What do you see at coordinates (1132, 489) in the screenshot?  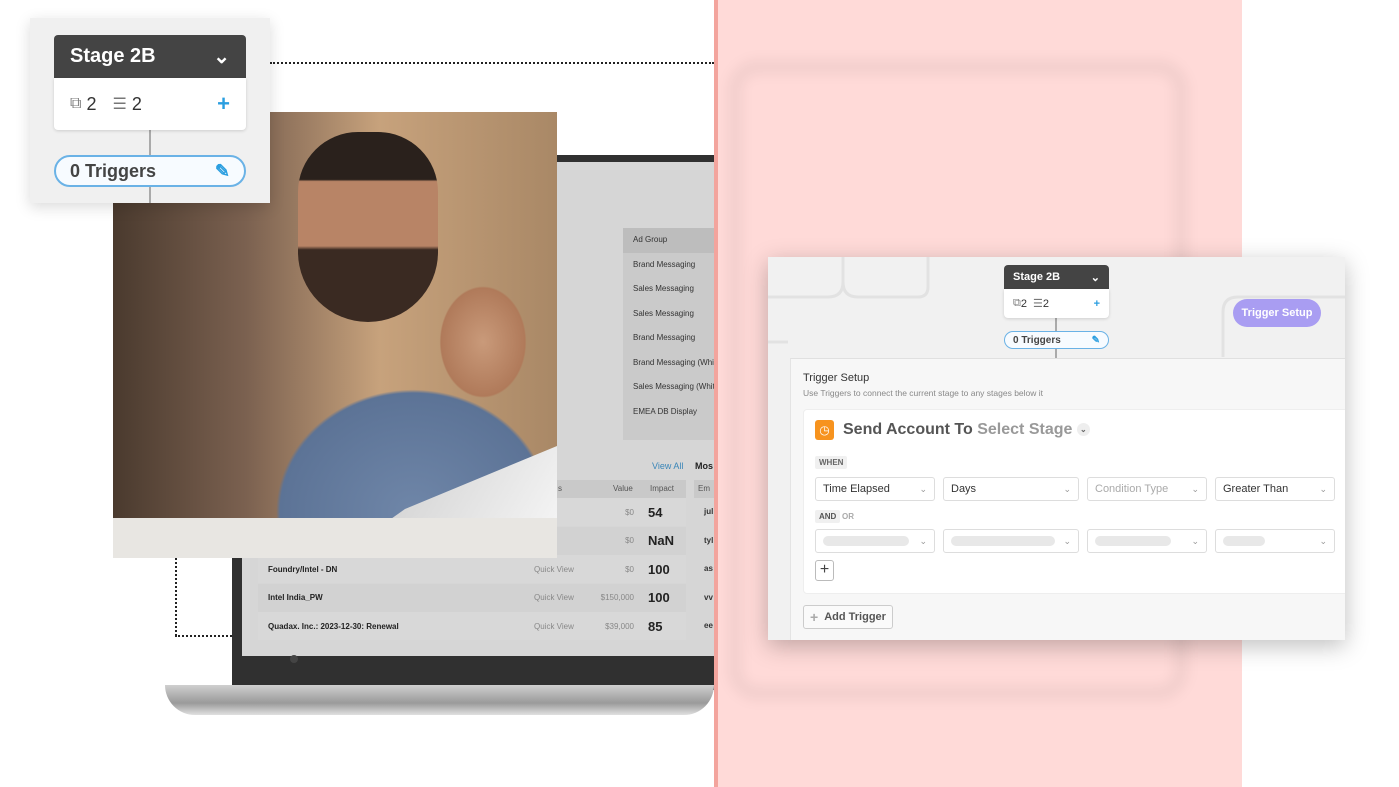 I see `select-placeholder: Condition Type` at bounding box center [1132, 489].